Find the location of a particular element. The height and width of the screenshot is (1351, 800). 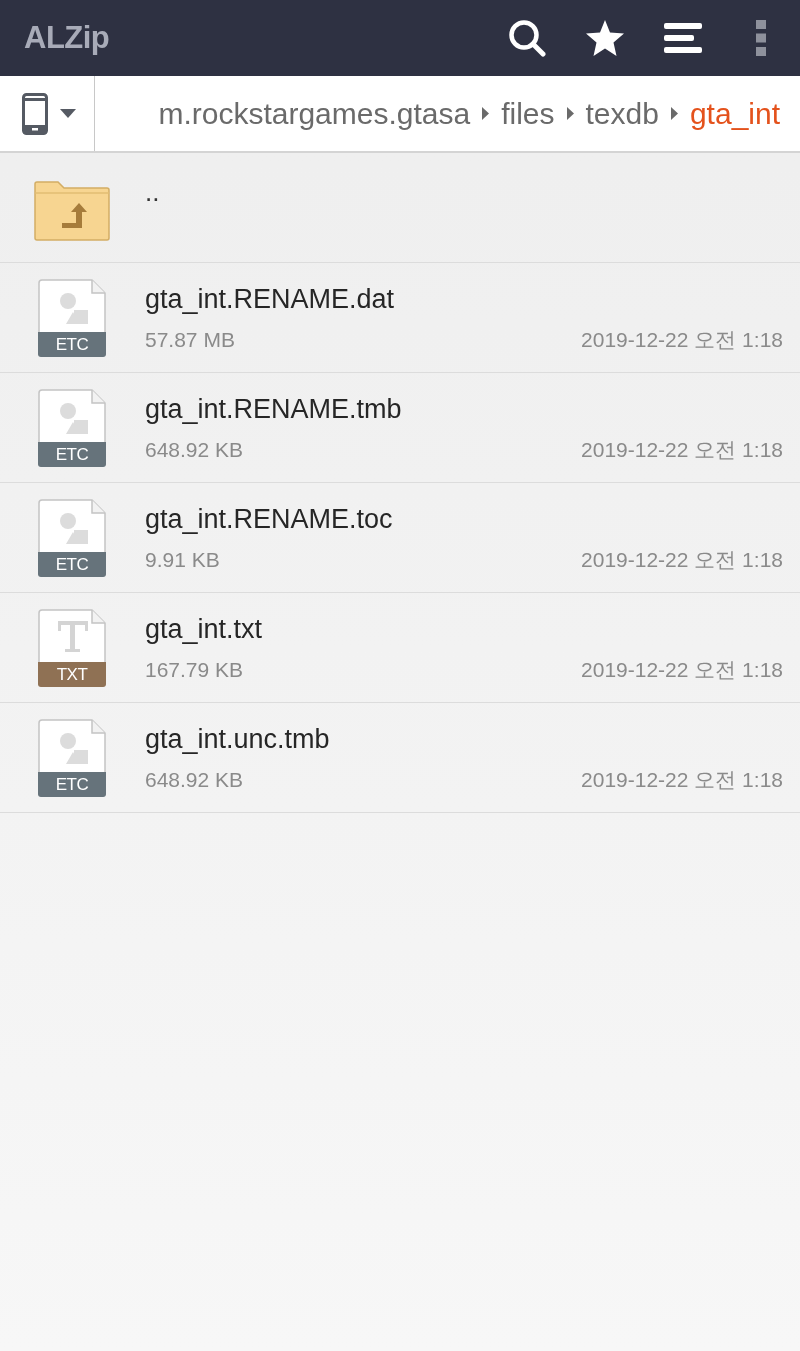

file-name: gta_int.unc.tmb is located at coordinates (237, 739).